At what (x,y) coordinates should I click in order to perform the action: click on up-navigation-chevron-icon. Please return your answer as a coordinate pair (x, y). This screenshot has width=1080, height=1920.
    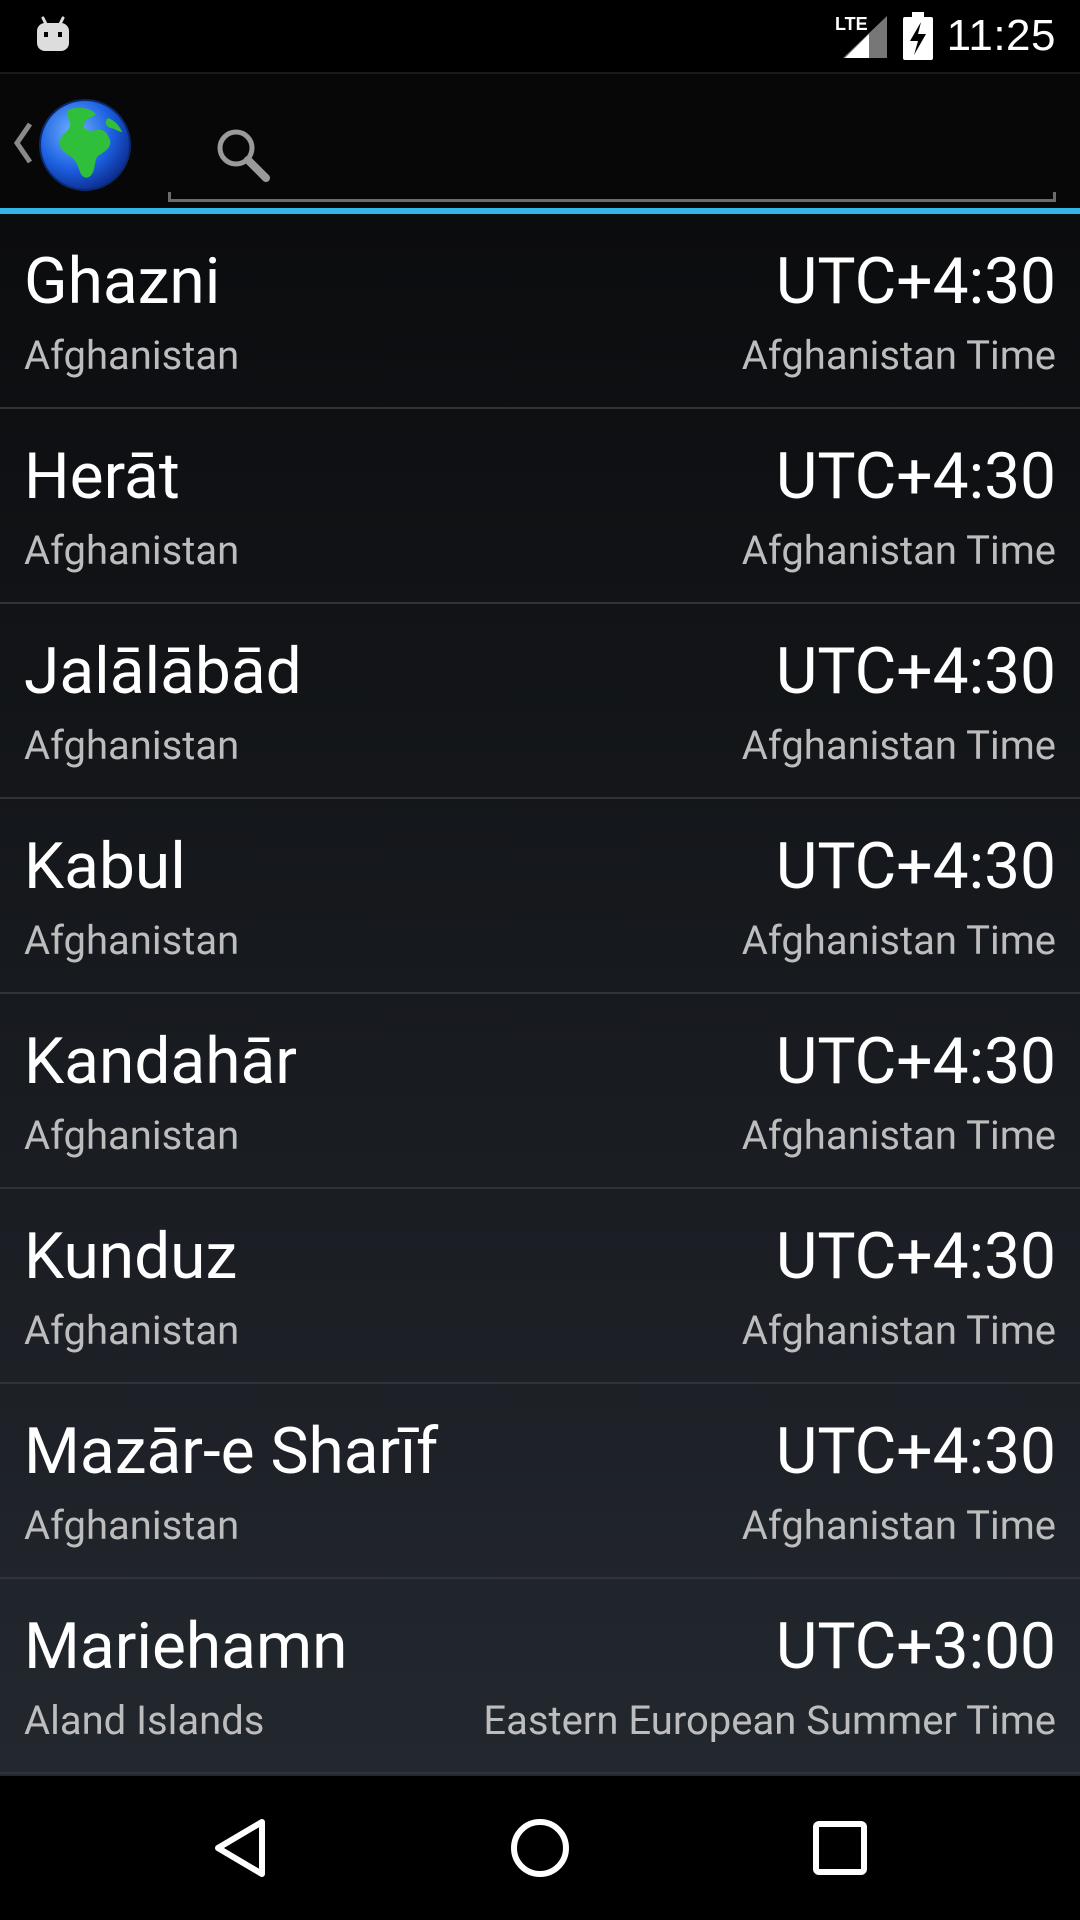
    Looking at the image, I should click on (23, 143).